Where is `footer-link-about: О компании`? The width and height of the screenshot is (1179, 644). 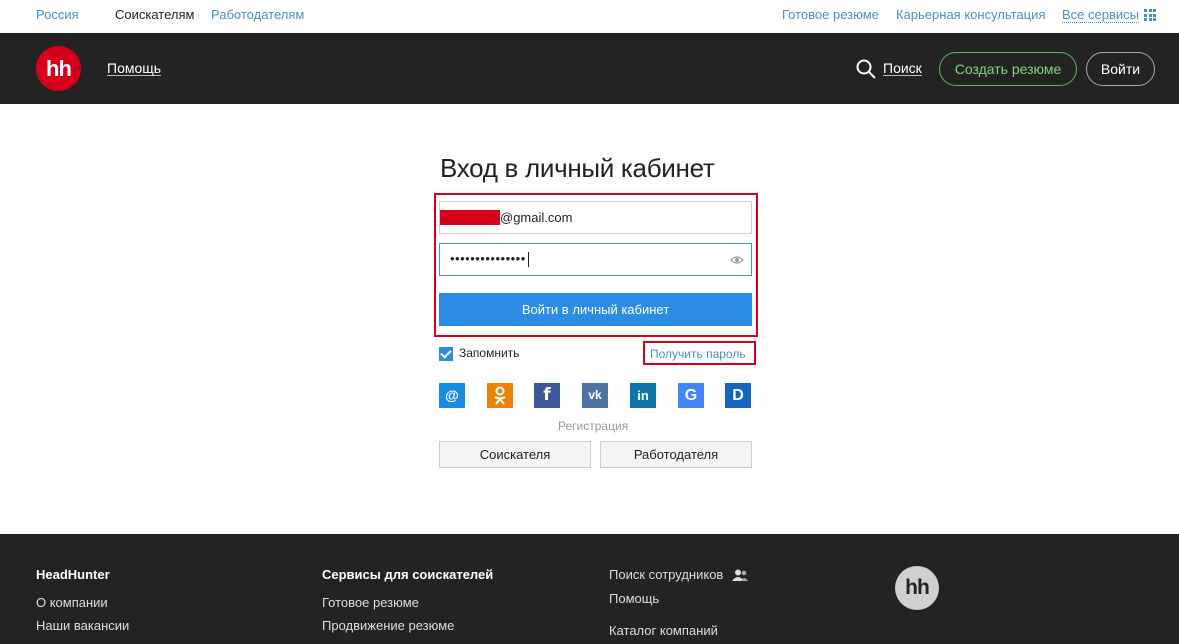
footer-link-about: О компании is located at coordinates (72, 602).